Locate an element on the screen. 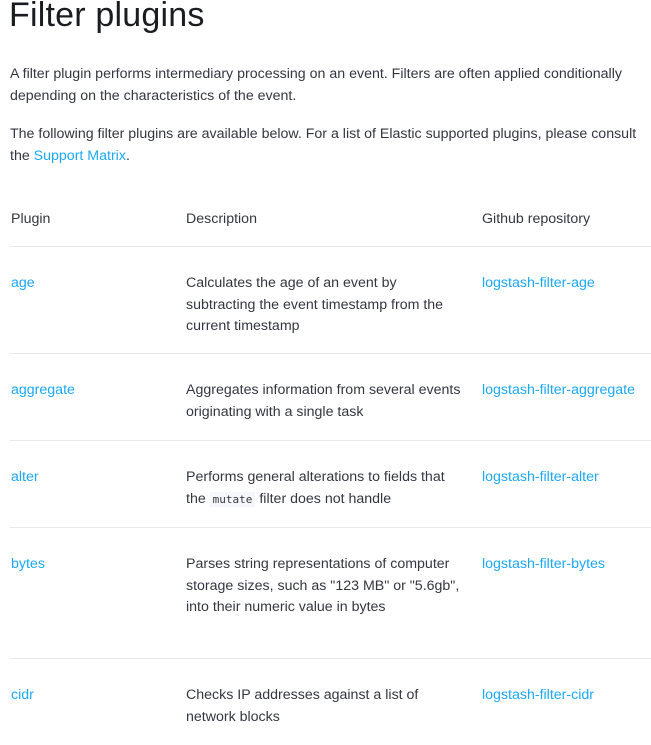 Image resolution: width=651 pixels, height=745 pixels. plugin-link: bytes is located at coordinates (28, 565).